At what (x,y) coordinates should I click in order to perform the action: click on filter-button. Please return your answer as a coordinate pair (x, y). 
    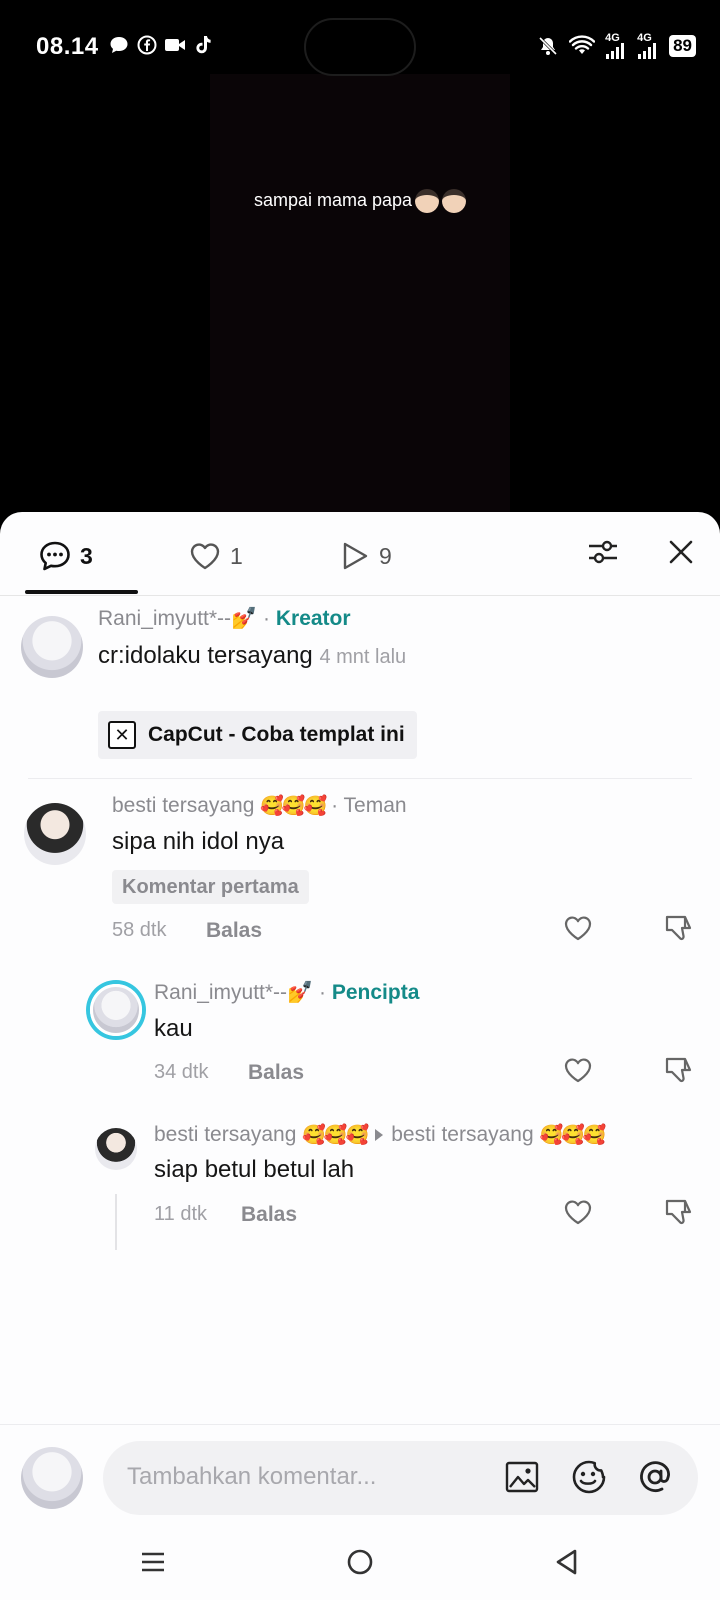
    Looking at the image, I should click on (603, 554).